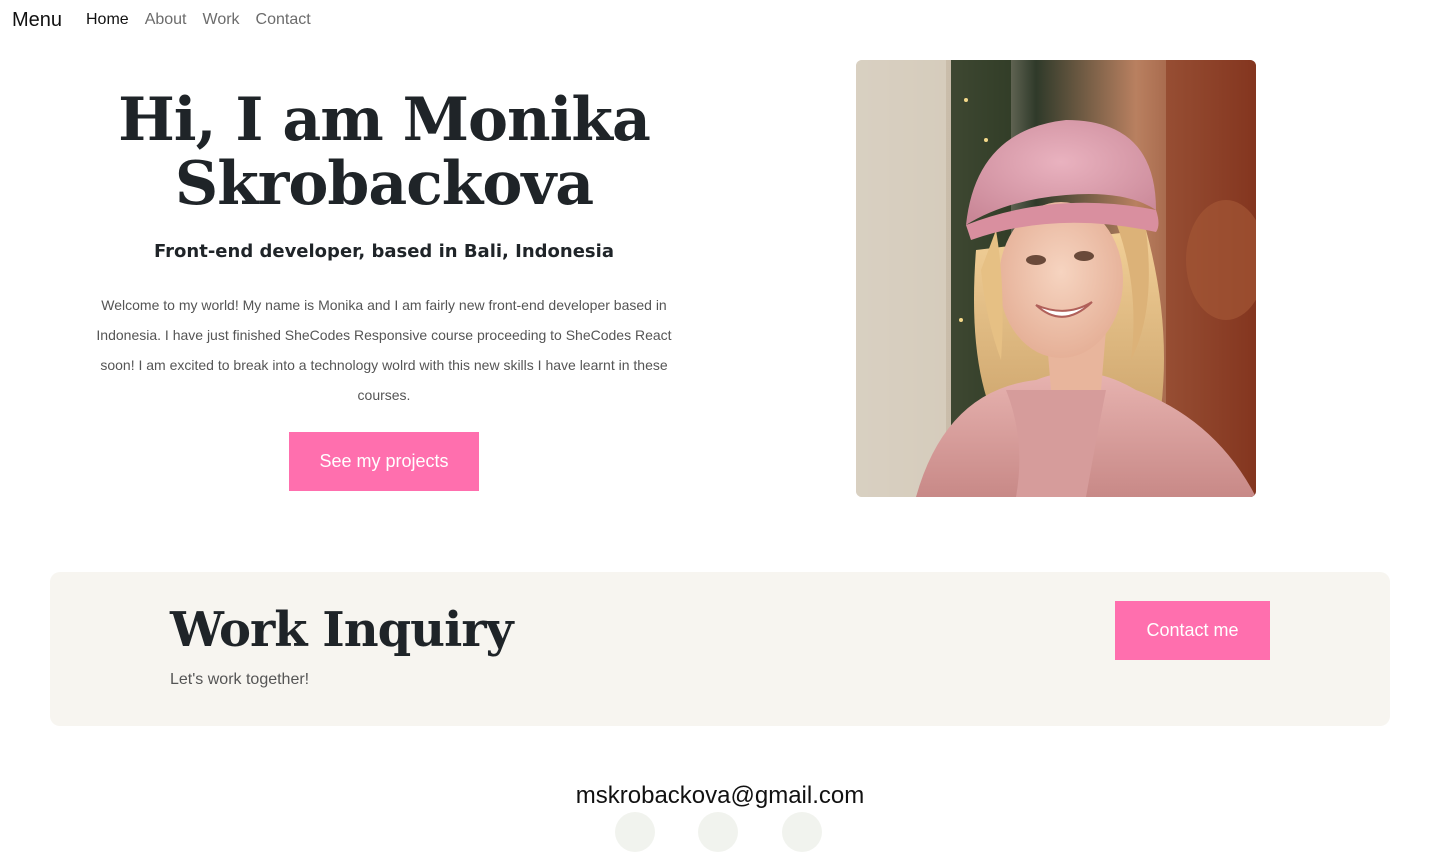  I want to click on nav-link-contact: Contact, so click(283, 20).